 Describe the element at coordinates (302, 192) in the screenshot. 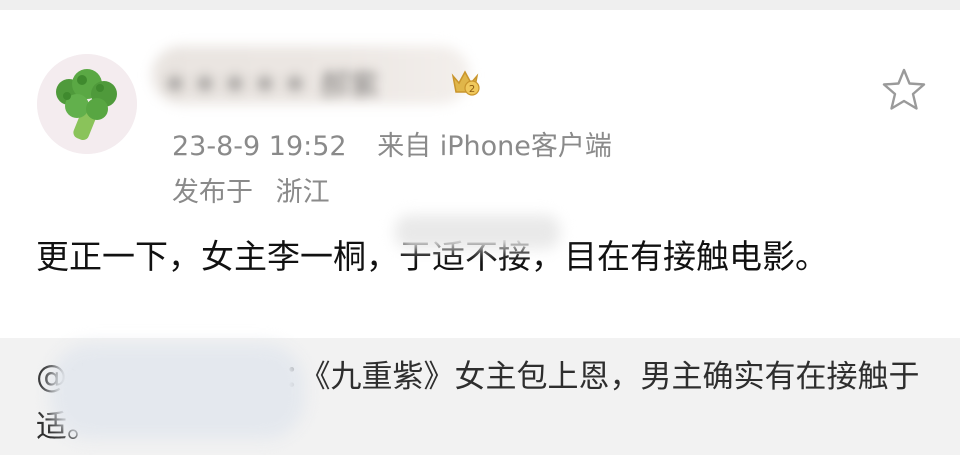

I see `location-value: 浙江` at that location.